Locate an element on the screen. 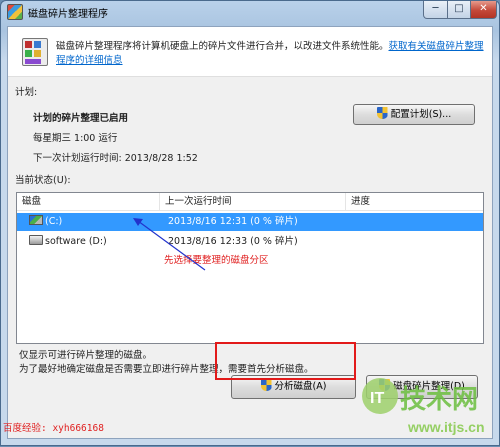 The height and width of the screenshot is (447, 500). column-header-progress: 进度 is located at coordinates (415, 202).